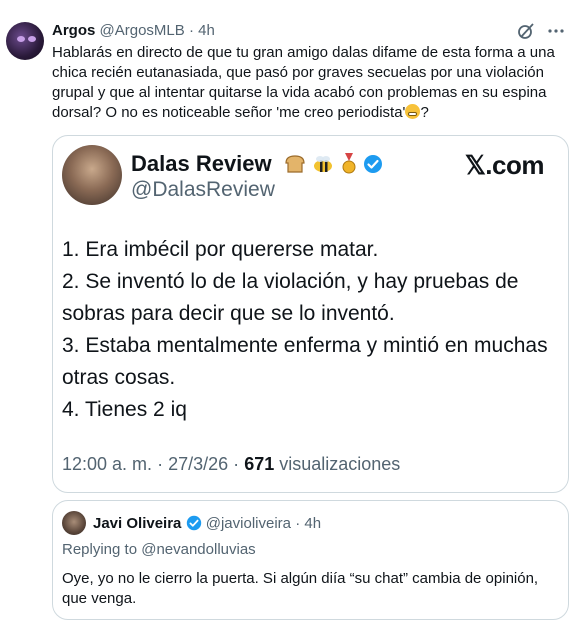  What do you see at coordinates (124, 409) in the screenshot?
I see `quoted-line: 4. Tienes 2 iq` at bounding box center [124, 409].